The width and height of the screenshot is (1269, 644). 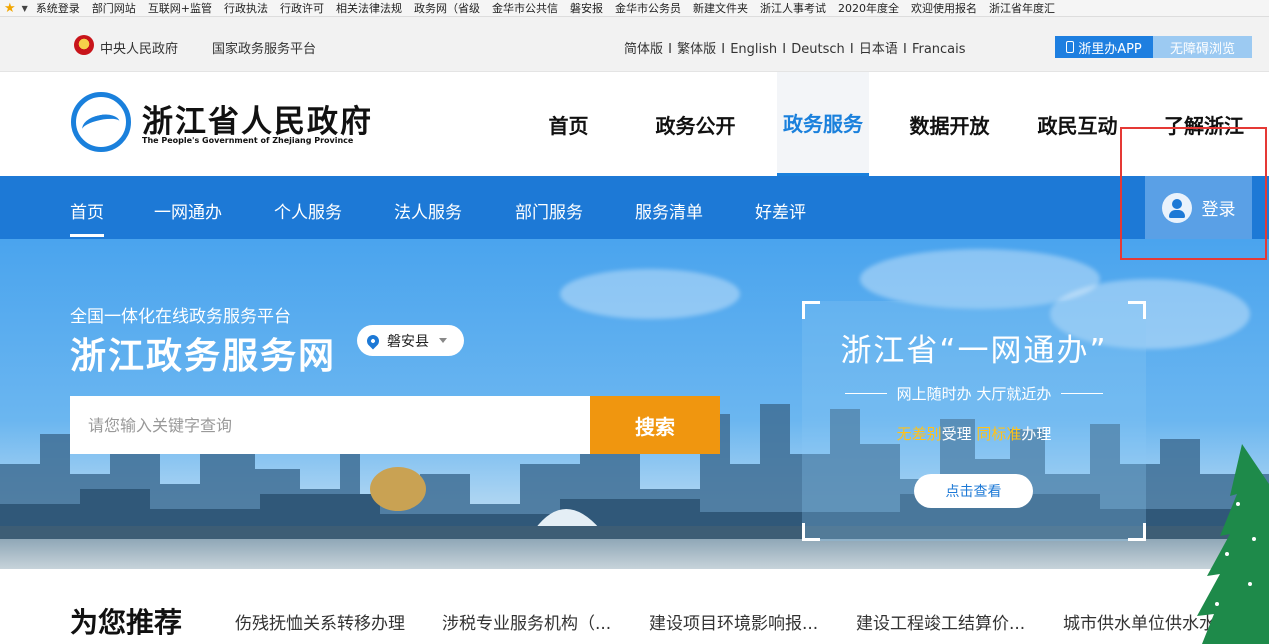 I want to click on service-nav-evaluation: 好差评, so click(x=780, y=210).